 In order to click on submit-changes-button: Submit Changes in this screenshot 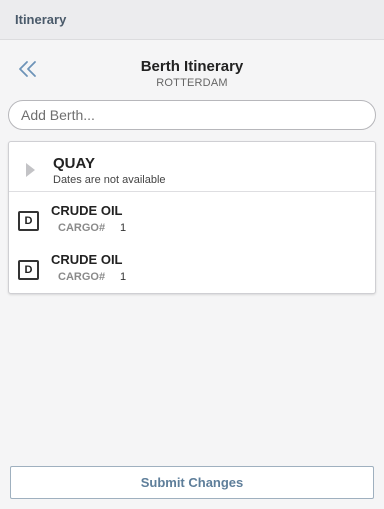, I will do `click(192, 482)`.